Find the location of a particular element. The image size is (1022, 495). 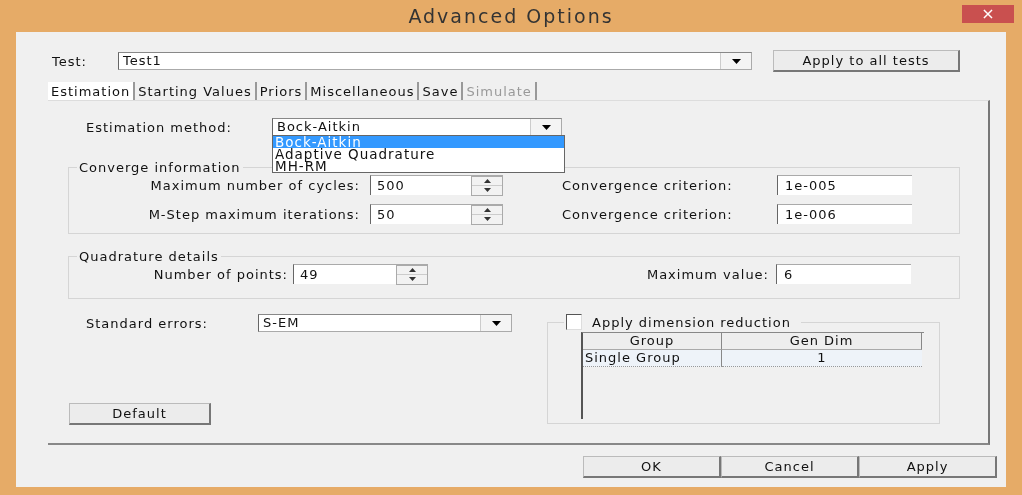

checkbox-label: Apply dimension reduction is located at coordinates (691, 322).